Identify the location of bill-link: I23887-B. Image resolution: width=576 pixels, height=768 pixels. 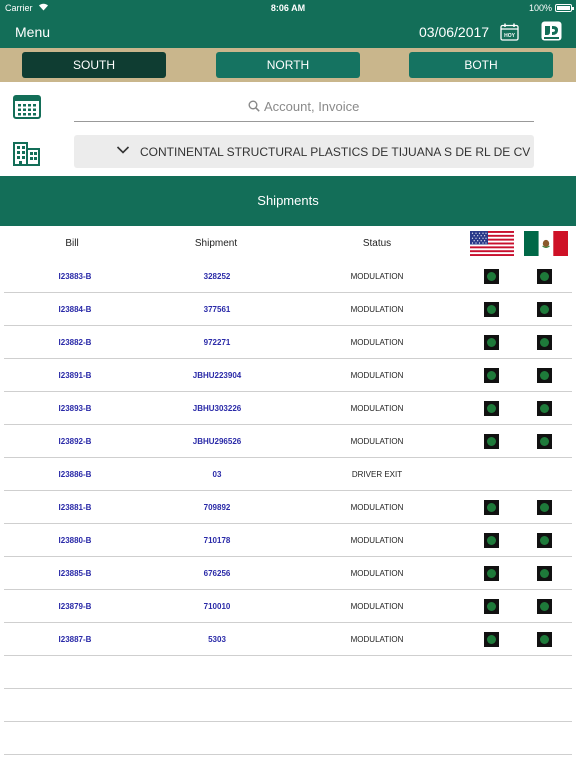
(75, 639).